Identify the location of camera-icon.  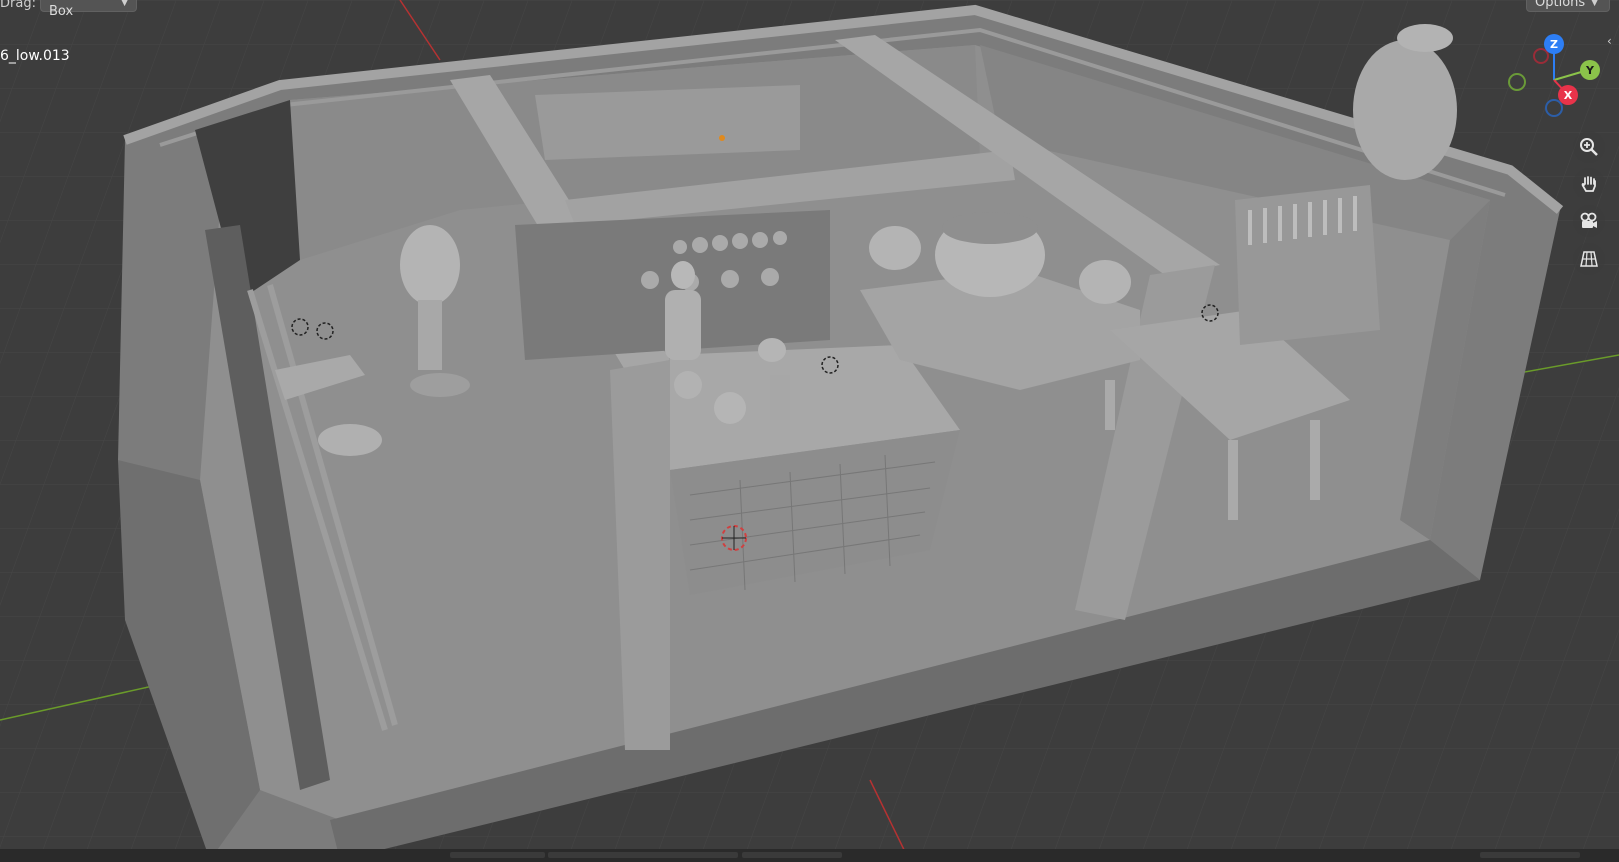
(1588, 220).